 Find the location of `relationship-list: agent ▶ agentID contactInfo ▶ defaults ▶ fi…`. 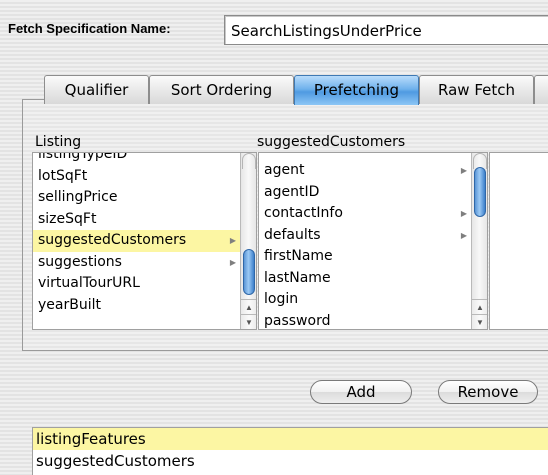

relationship-list: agent ▶ agentID contactInfo ▶ defaults ▶ fi… is located at coordinates (365, 245).